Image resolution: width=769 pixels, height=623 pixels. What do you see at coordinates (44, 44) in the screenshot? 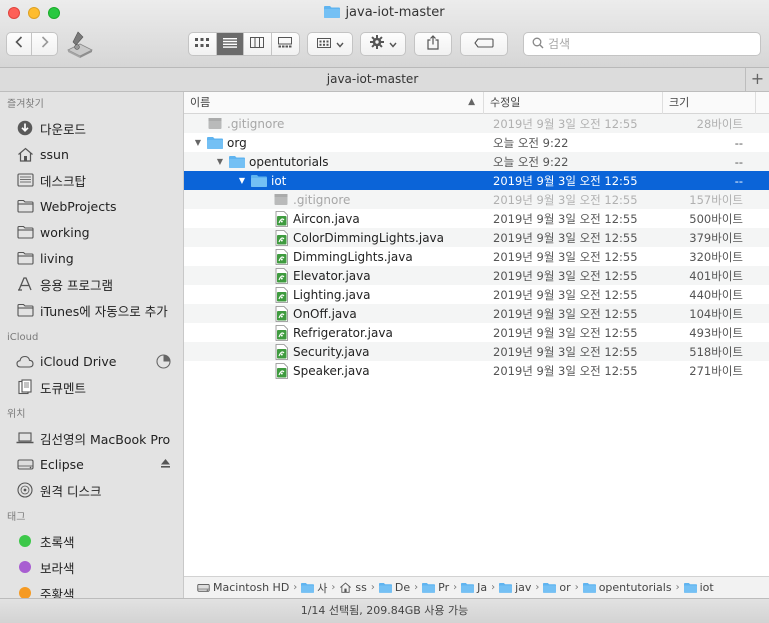
I see `forward-button` at bounding box center [44, 44].